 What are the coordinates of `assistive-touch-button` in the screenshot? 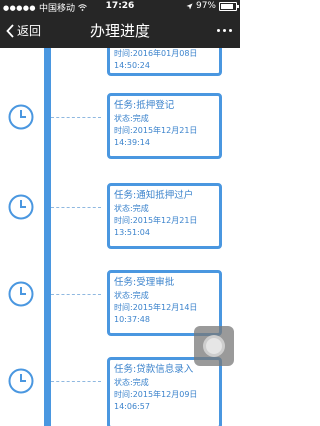 It's located at (214, 346).